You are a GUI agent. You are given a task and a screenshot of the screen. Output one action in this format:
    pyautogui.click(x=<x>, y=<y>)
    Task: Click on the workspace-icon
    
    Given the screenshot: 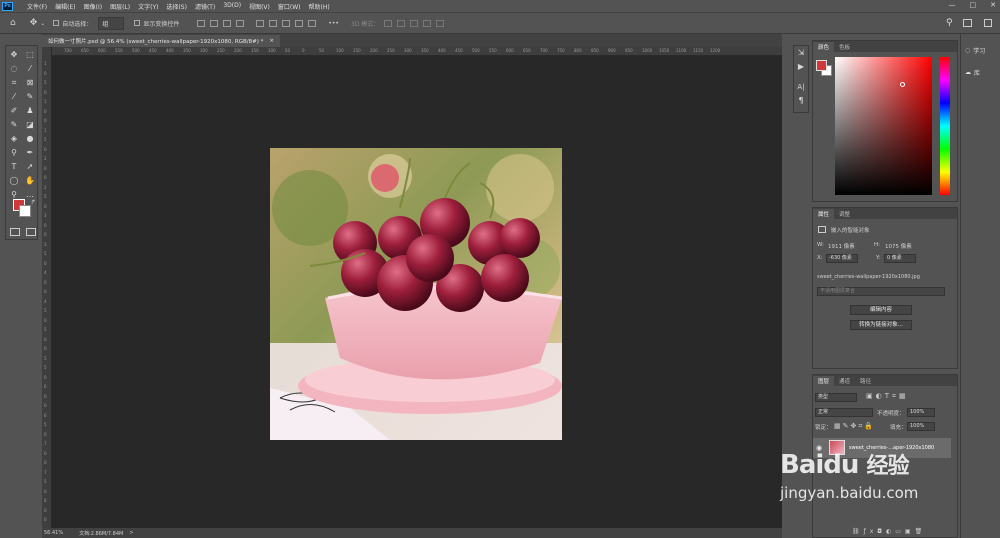 What is the action you would take?
    pyautogui.click(x=967, y=23)
    